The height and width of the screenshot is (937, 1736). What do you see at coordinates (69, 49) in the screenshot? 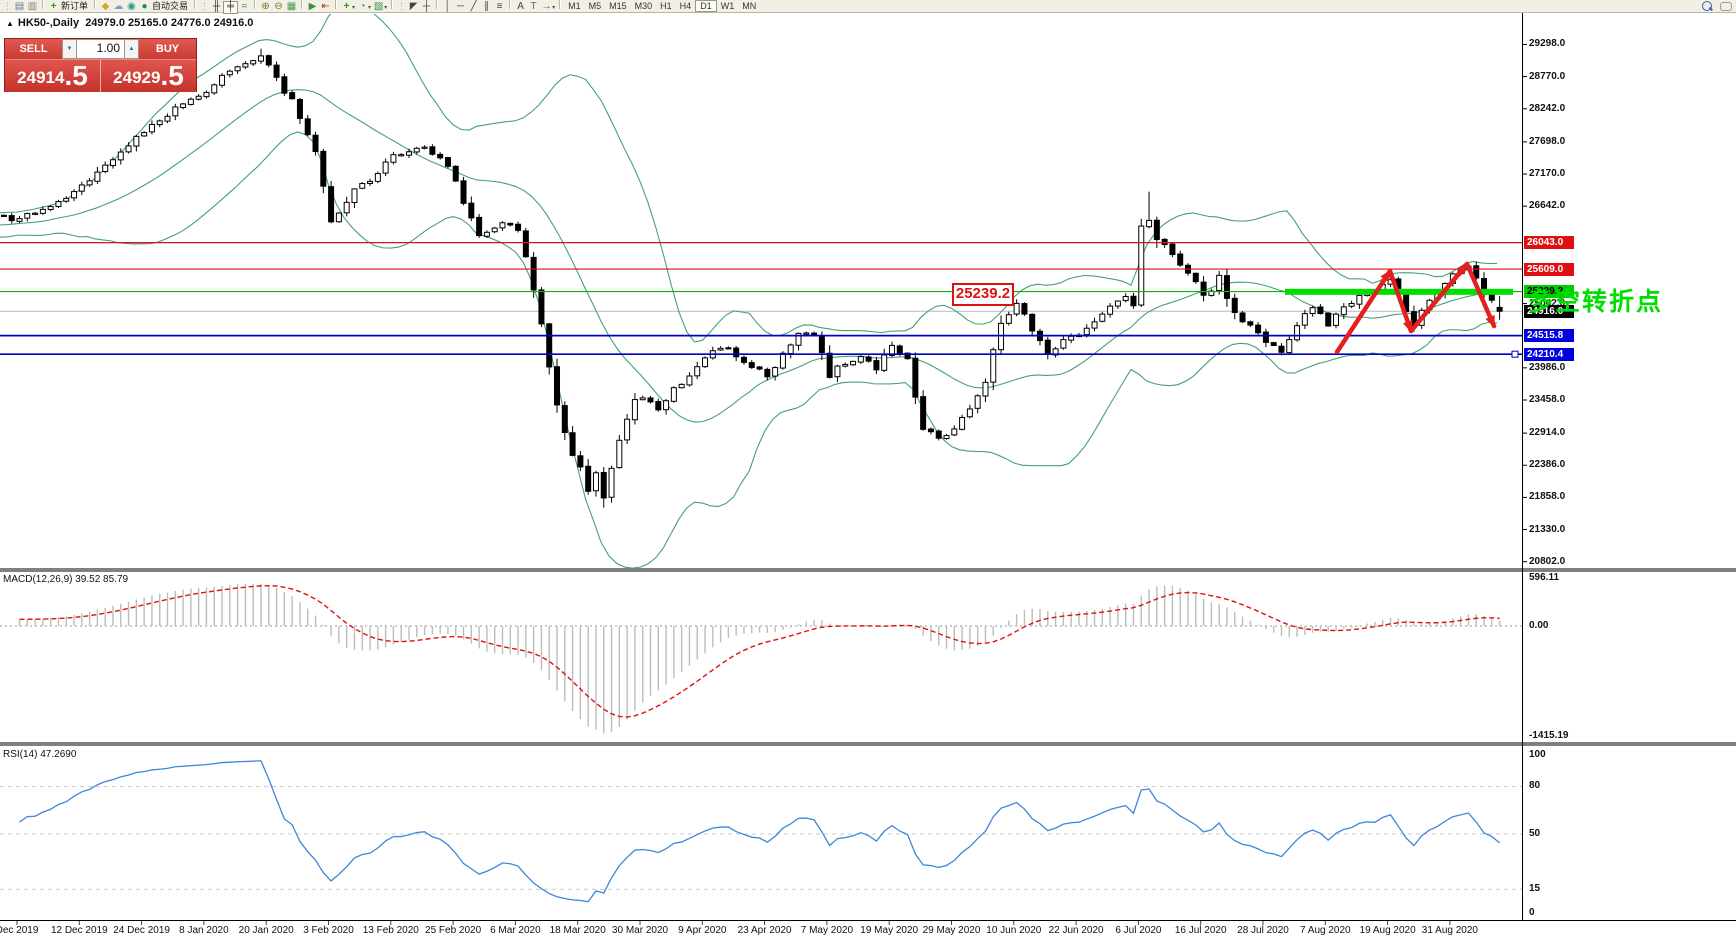
I see `volume-decrease-button: ▼` at bounding box center [69, 49].